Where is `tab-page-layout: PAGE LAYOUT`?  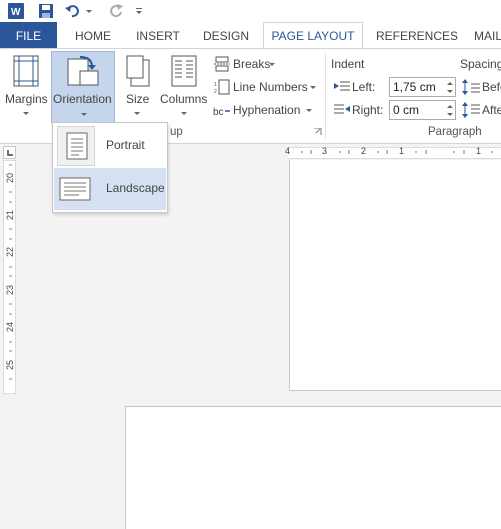
tab-page-layout: PAGE LAYOUT is located at coordinates (313, 35).